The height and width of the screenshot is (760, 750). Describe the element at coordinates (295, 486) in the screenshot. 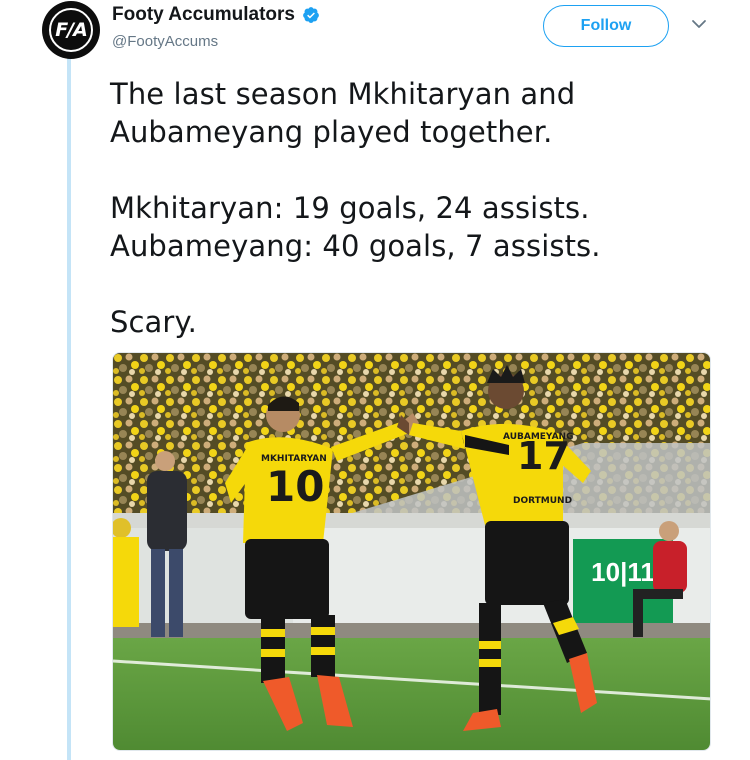

I see `jersey-number-left: 10` at that location.